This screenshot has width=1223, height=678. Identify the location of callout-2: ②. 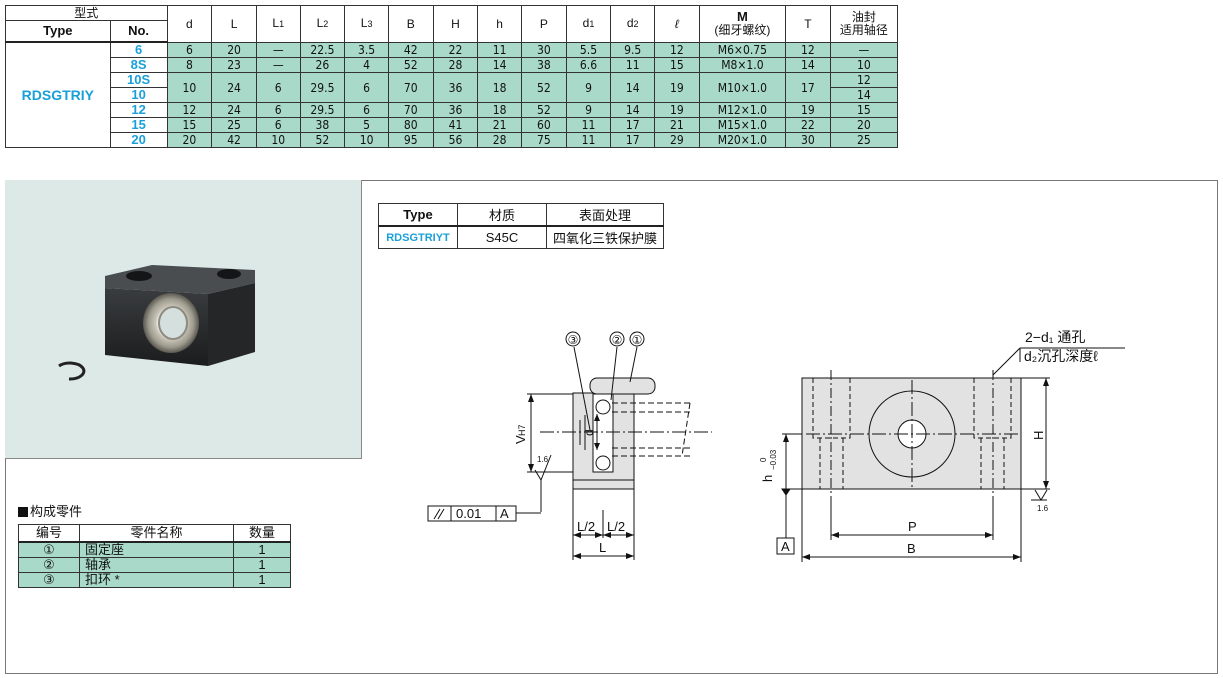
(617, 340).